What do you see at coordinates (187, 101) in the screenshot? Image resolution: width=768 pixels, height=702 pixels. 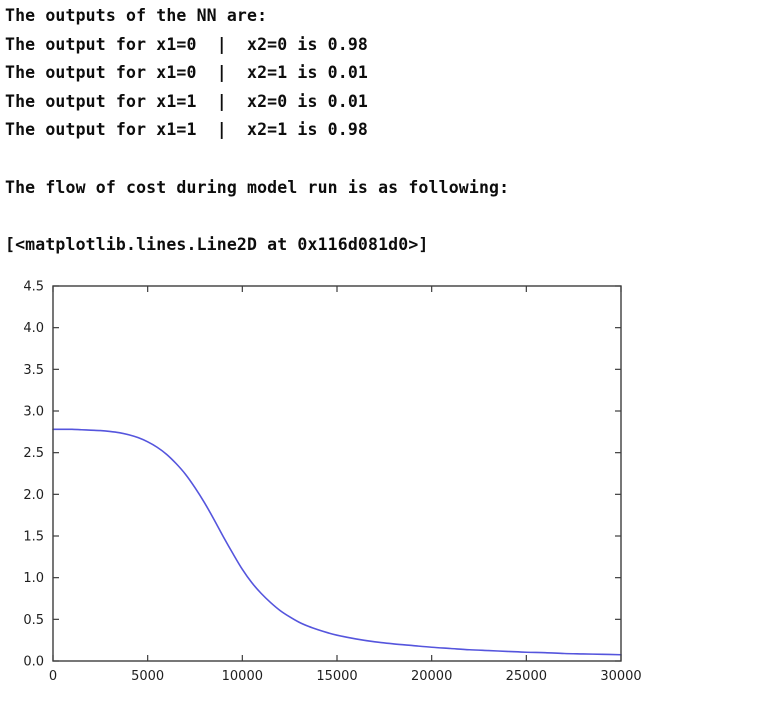 I see `console-line-3: The output for x1=1 | x2=0 is 0.01` at bounding box center [187, 101].